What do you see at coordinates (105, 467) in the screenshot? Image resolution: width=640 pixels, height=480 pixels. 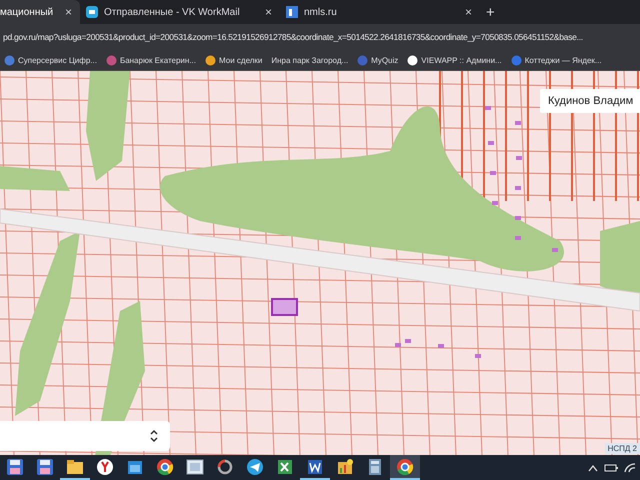 I see `browser-icon` at bounding box center [105, 467].